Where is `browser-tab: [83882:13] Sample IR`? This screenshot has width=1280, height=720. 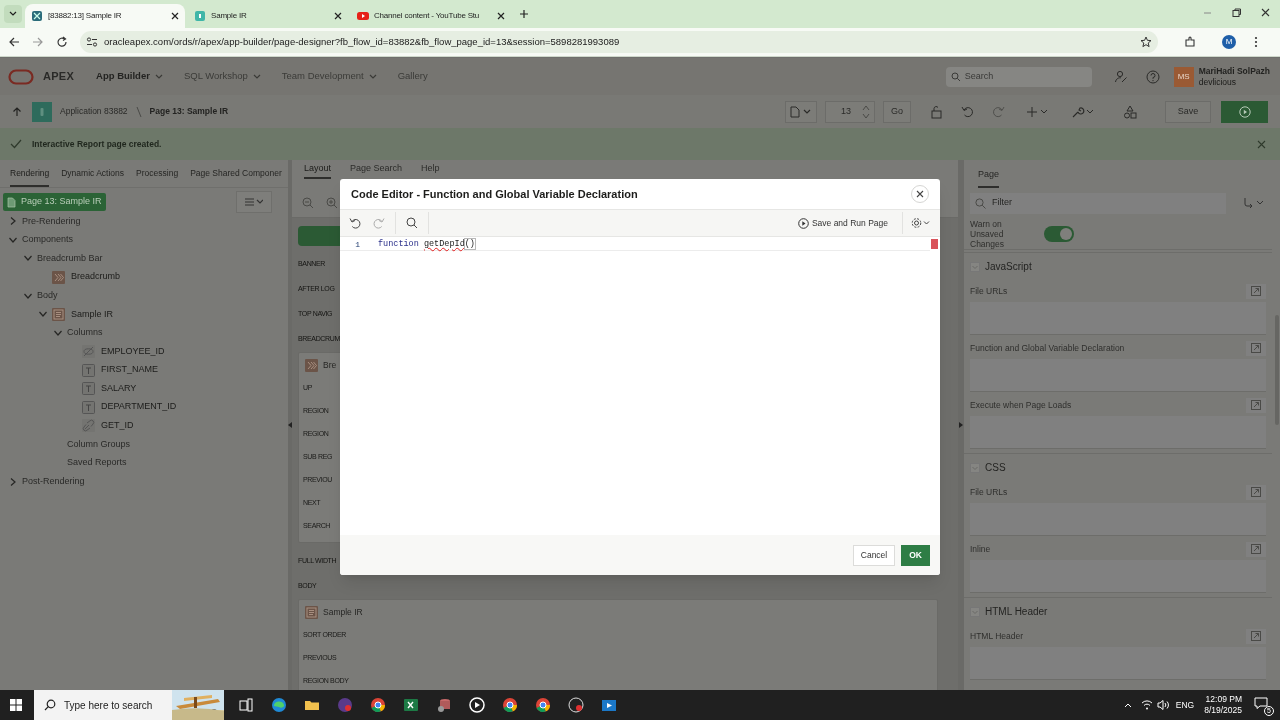 browser-tab: [83882:13] Sample IR is located at coordinates (105, 16).